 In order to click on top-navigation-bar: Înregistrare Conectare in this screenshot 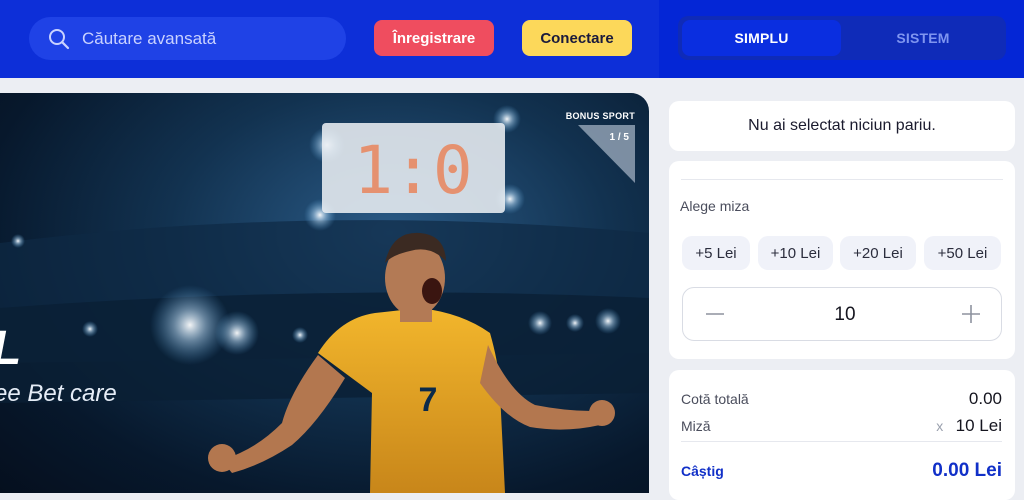, I will do `click(329, 39)`.